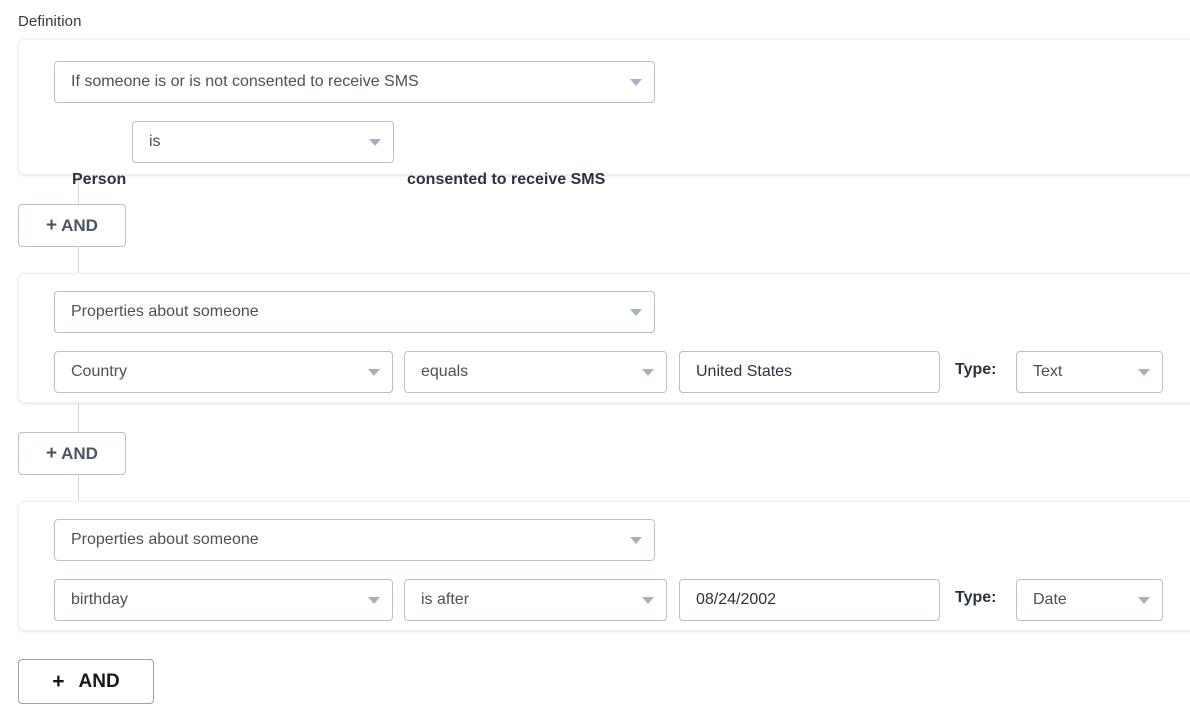 This screenshot has height=722, width=1190. I want to click on condition-1-suffix-text: consented to receive SMS, so click(506, 179).